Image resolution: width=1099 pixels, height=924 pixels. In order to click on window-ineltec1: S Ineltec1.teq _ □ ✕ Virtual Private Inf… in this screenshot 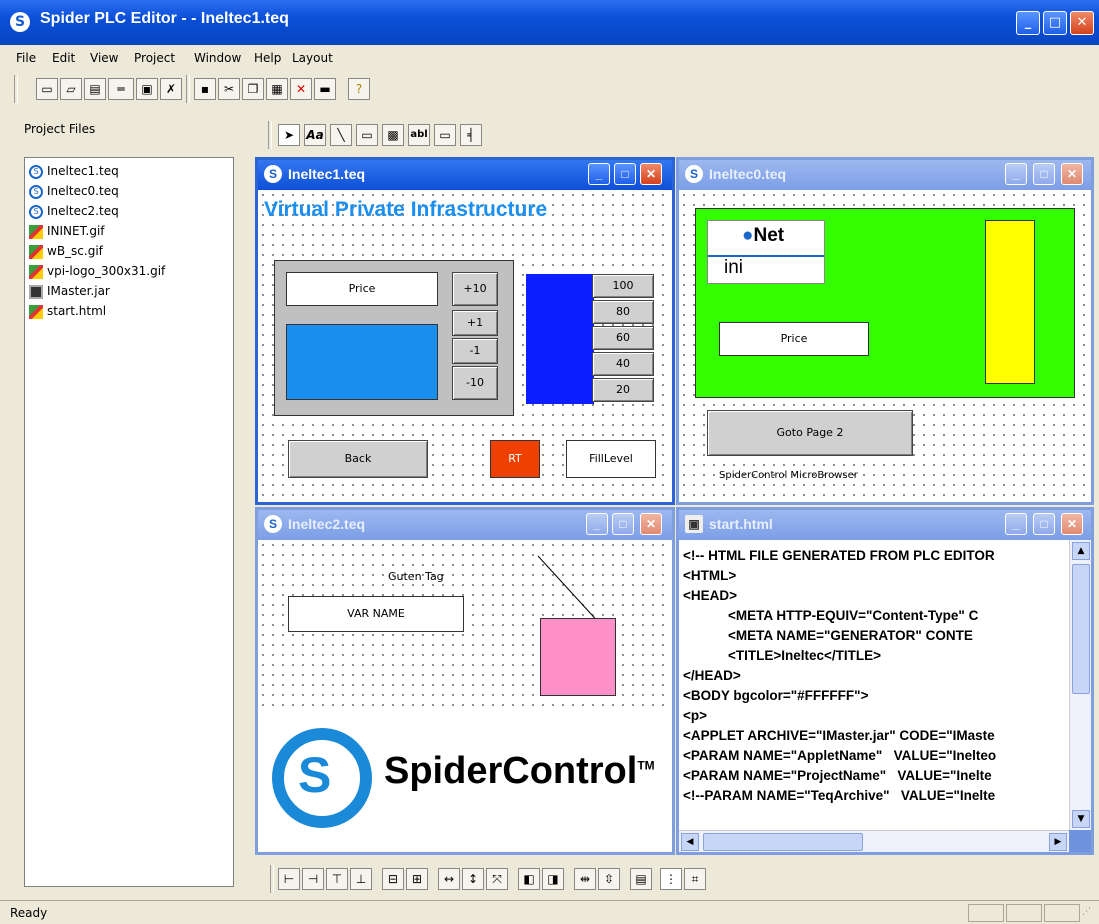, I will do `click(465, 331)`.